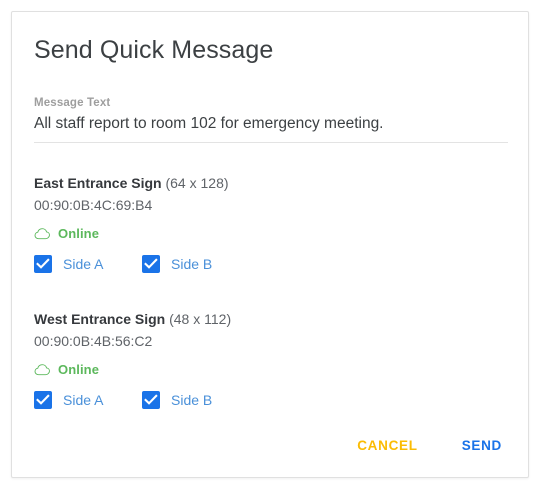 The height and width of the screenshot is (500, 550). I want to click on message-text-label: Message Text, so click(72, 103).